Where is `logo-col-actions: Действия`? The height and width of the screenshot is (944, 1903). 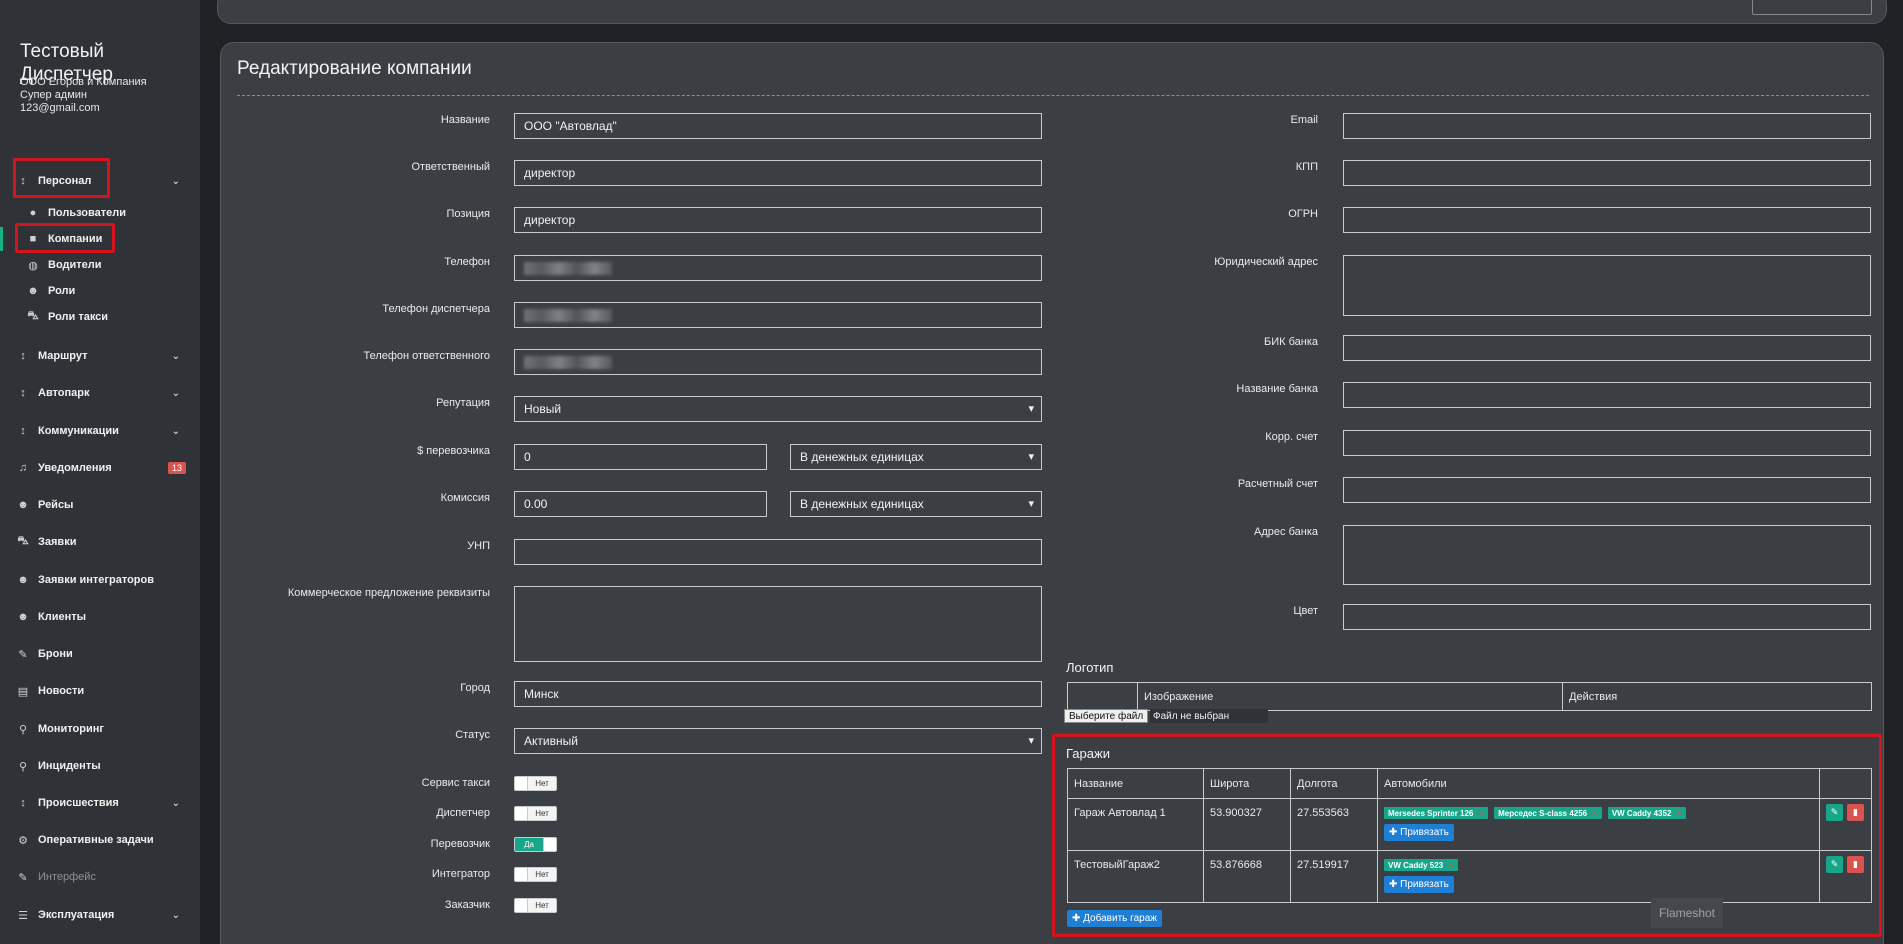 logo-col-actions: Действия is located at coordinates (1717, 696).